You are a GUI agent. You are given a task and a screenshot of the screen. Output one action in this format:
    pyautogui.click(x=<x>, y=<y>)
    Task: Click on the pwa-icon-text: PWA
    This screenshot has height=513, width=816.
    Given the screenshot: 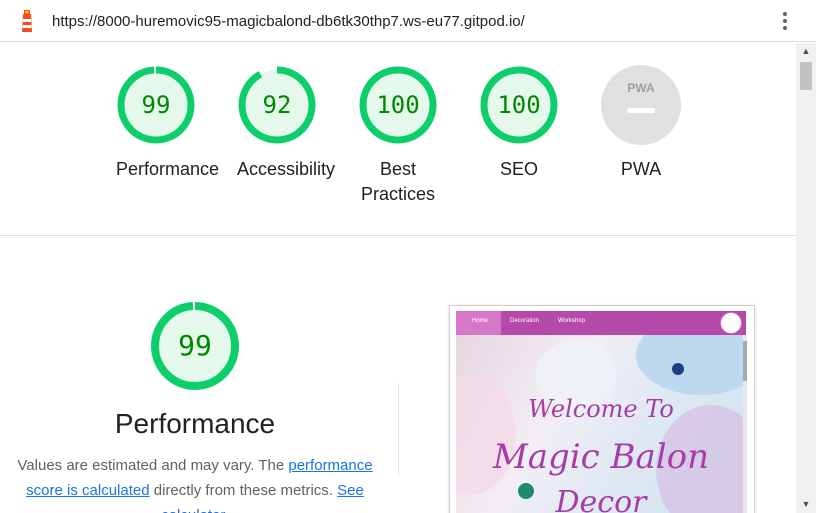 What is the action you would take?
    pyautogui.click(x=641, y=88)
    